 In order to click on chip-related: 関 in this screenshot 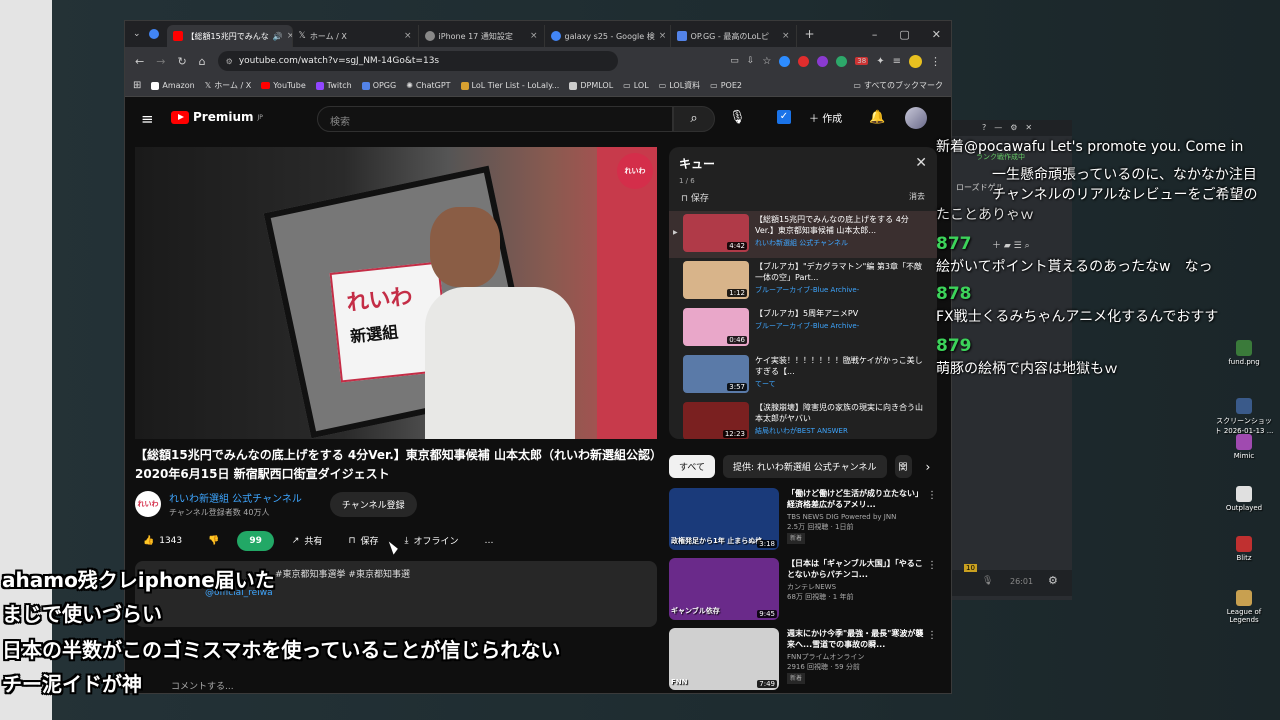, I will do `click(903, 466)`.